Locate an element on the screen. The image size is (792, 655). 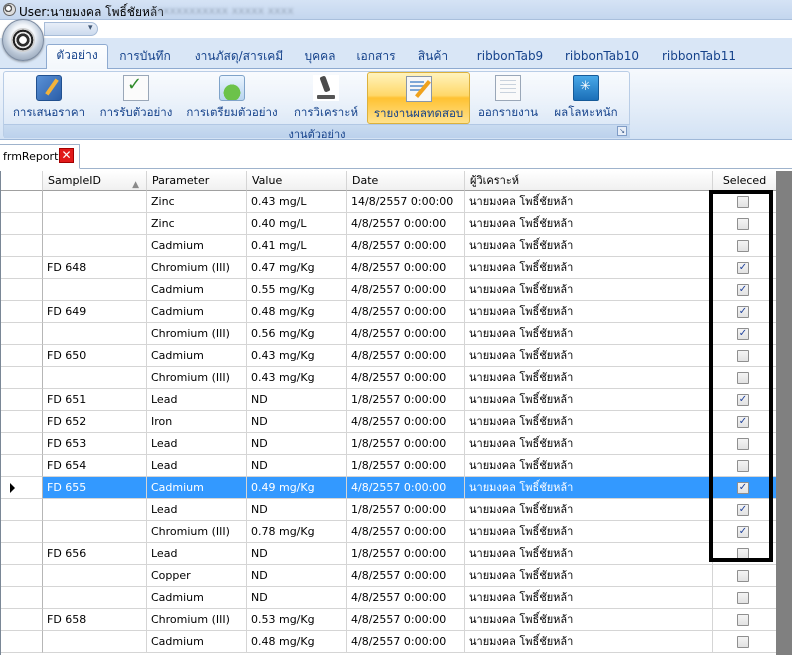
tab-products: สินค้า is located at coordinates (433, 57).